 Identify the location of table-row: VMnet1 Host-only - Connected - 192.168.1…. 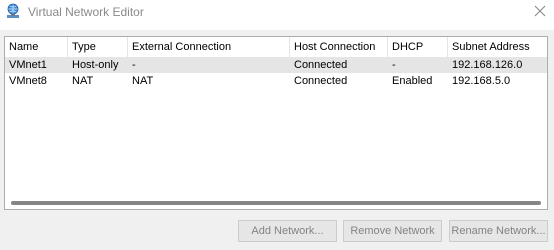
(276, 65).